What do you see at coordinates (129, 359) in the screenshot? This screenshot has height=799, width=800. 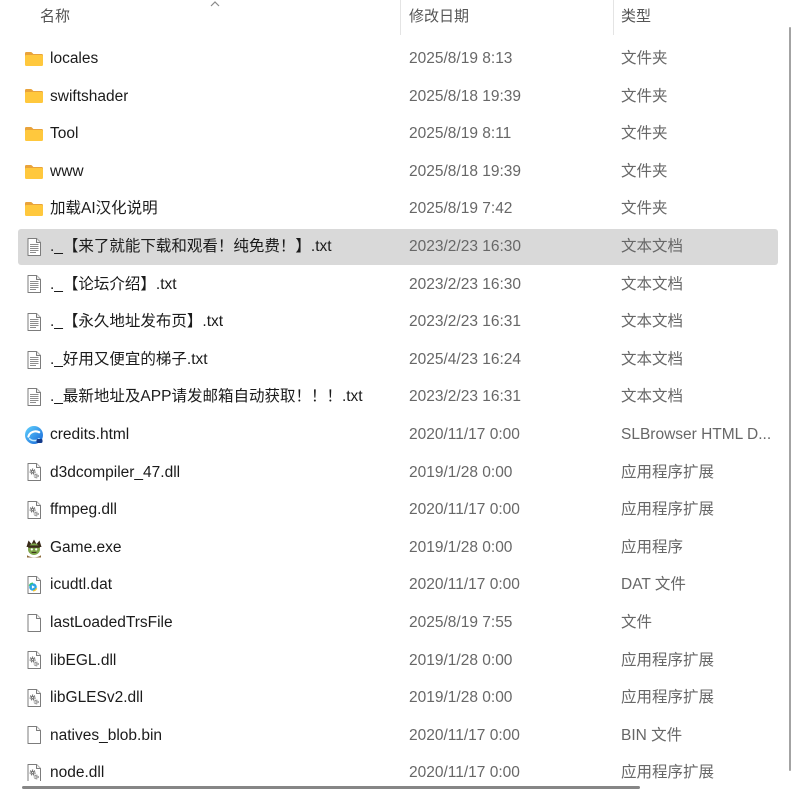 I see `file-name: ._好用又便宜的梯子.txt` at bounding box center [129, 359].